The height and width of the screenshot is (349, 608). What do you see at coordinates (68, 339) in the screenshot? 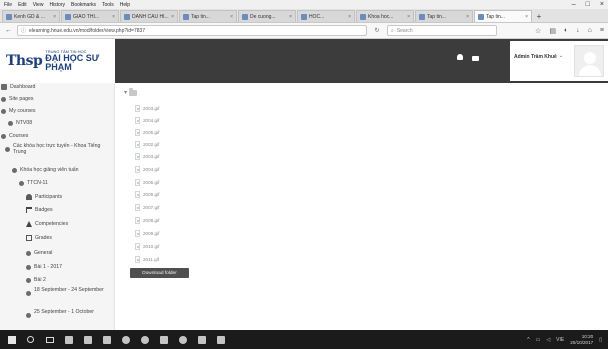
I see `edge-icon` at bounding box center [68, 339].